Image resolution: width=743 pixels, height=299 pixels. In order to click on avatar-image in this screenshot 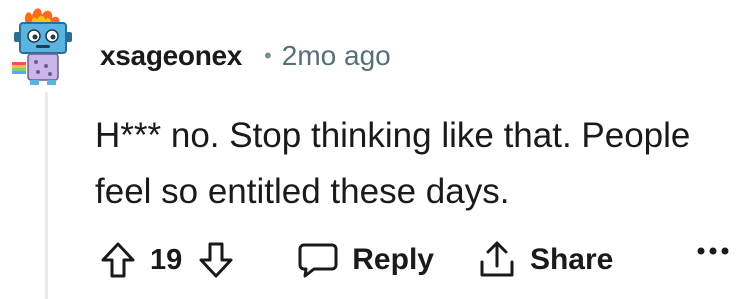, I will do `click(42, 46)`.